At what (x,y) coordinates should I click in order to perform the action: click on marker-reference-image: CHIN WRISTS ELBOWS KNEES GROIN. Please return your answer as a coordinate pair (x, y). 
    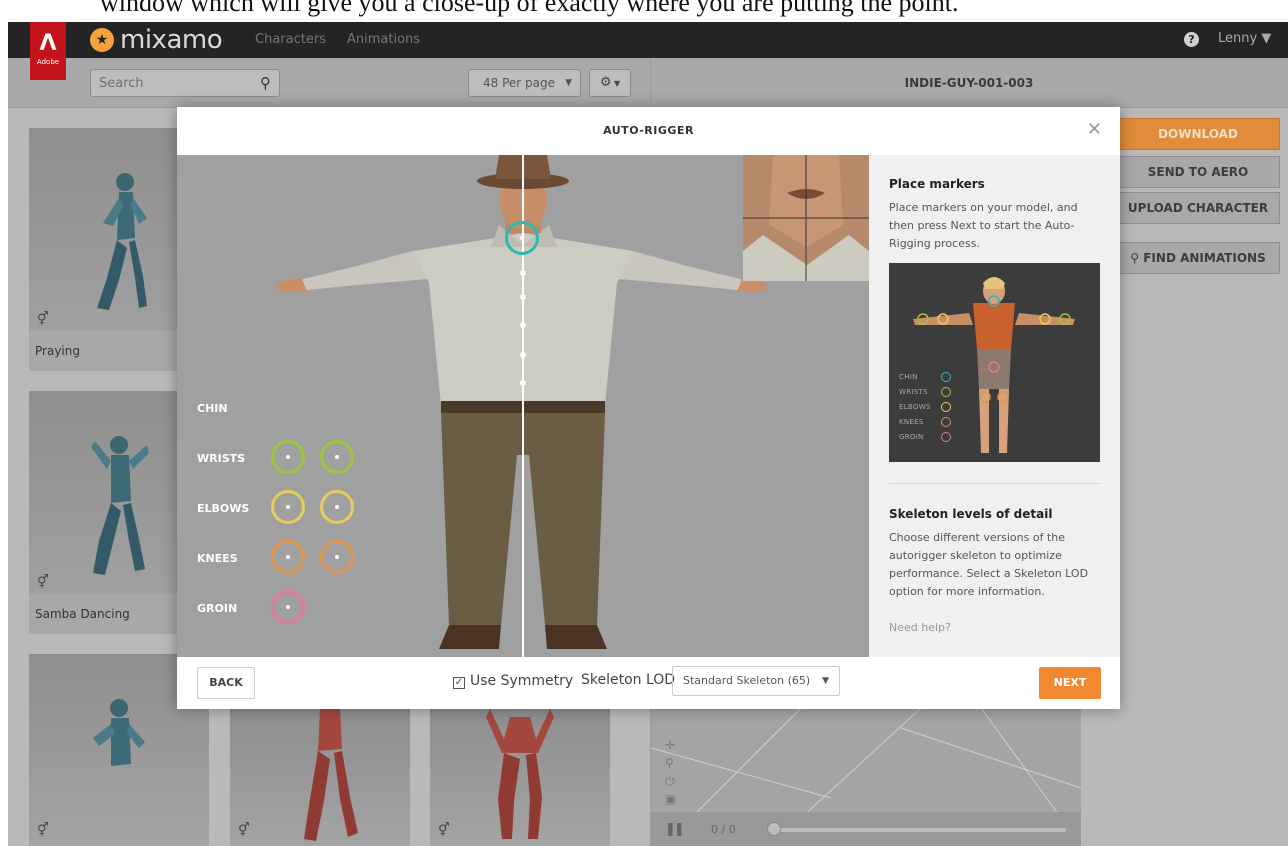
    Looking at the image, I should click on (994, 362).